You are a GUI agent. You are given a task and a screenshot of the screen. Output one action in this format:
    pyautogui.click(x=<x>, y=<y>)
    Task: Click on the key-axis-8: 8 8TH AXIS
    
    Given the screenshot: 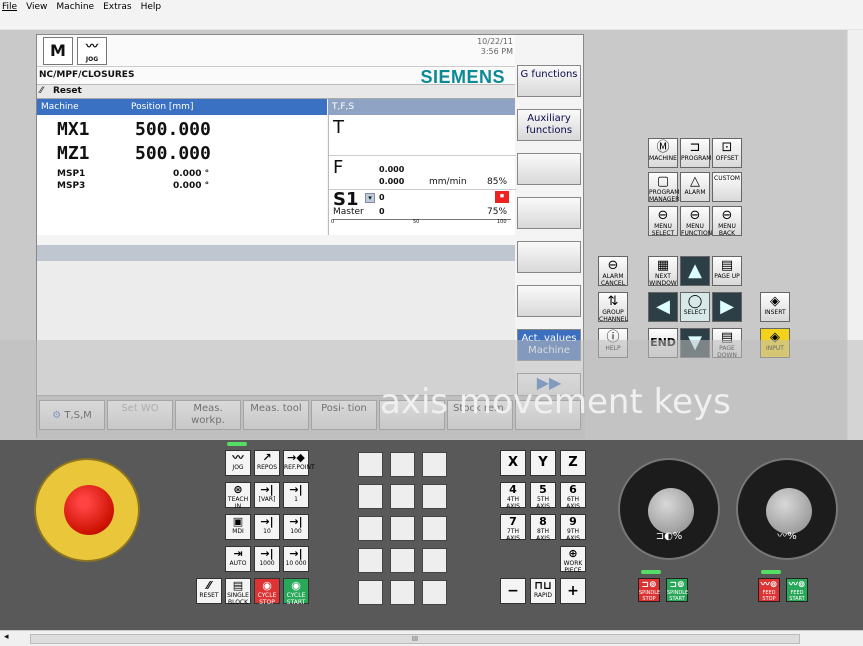 What is the action you would take?
    pyautogui.click(x=543, y=528)
    